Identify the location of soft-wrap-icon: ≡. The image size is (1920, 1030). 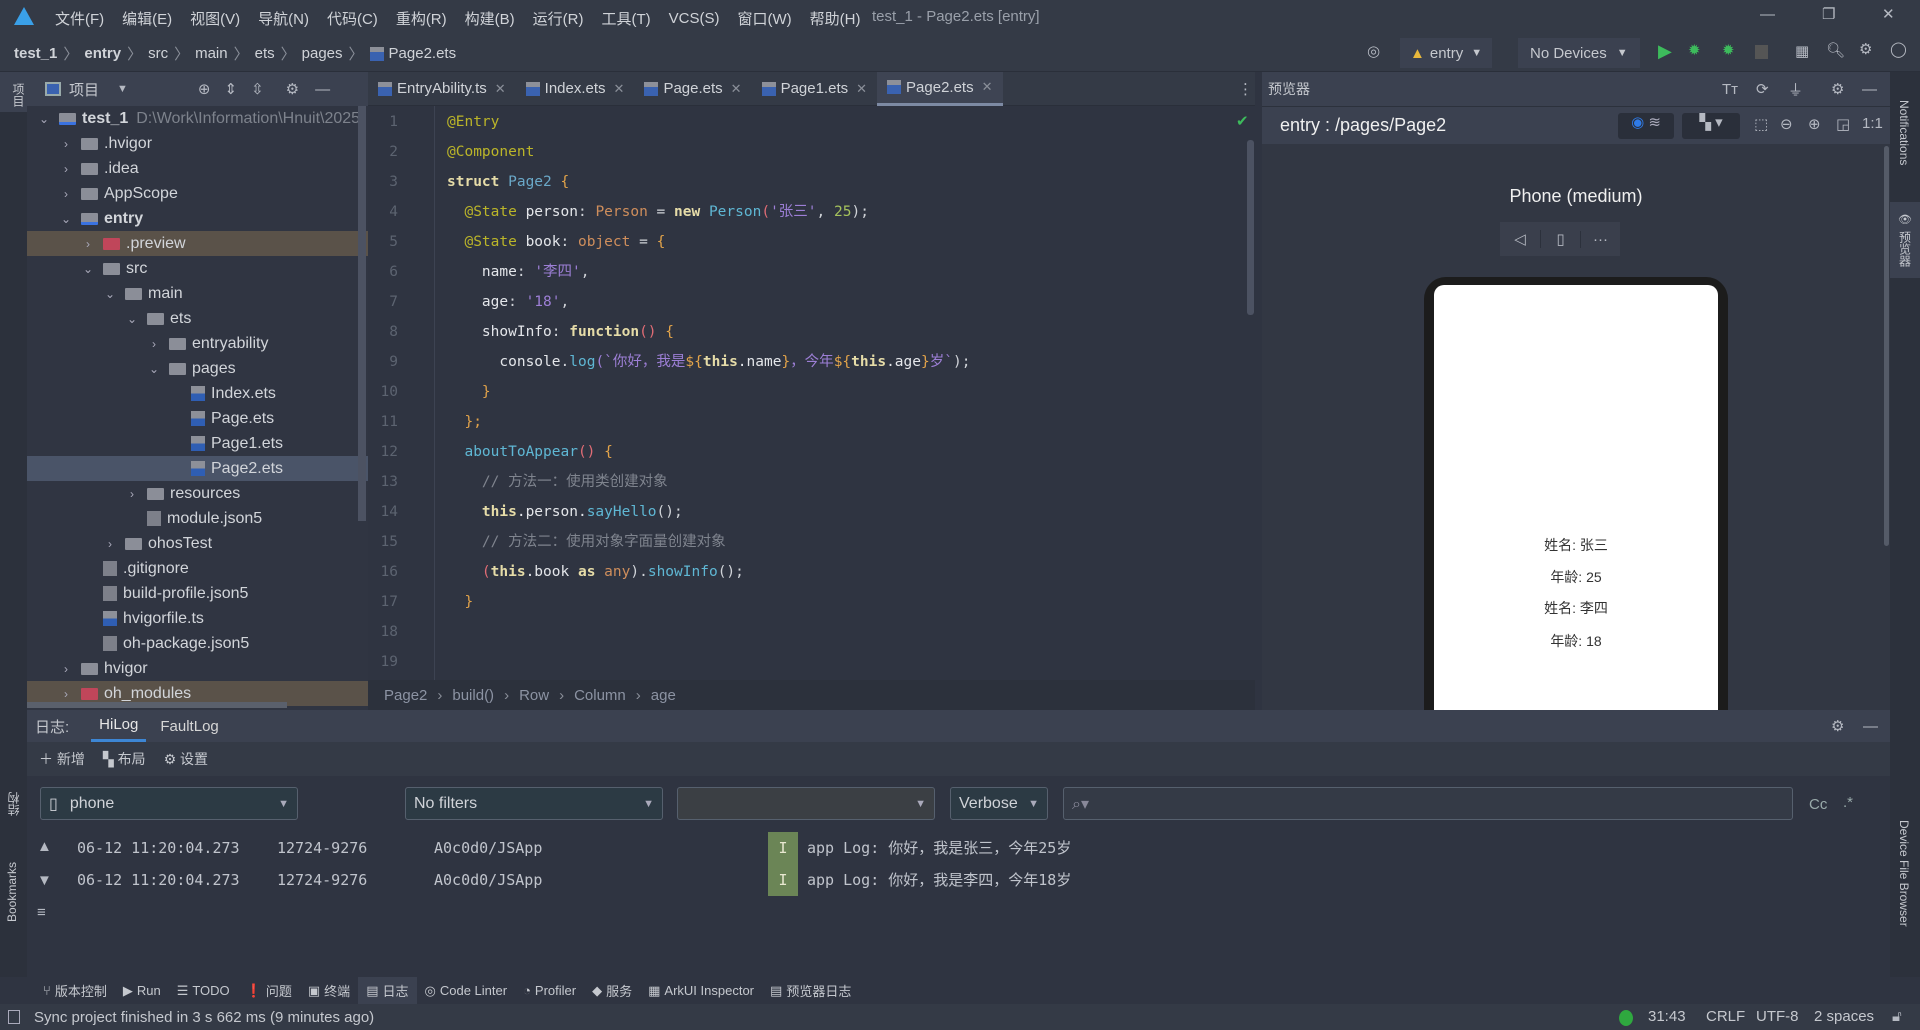
(41, 912).